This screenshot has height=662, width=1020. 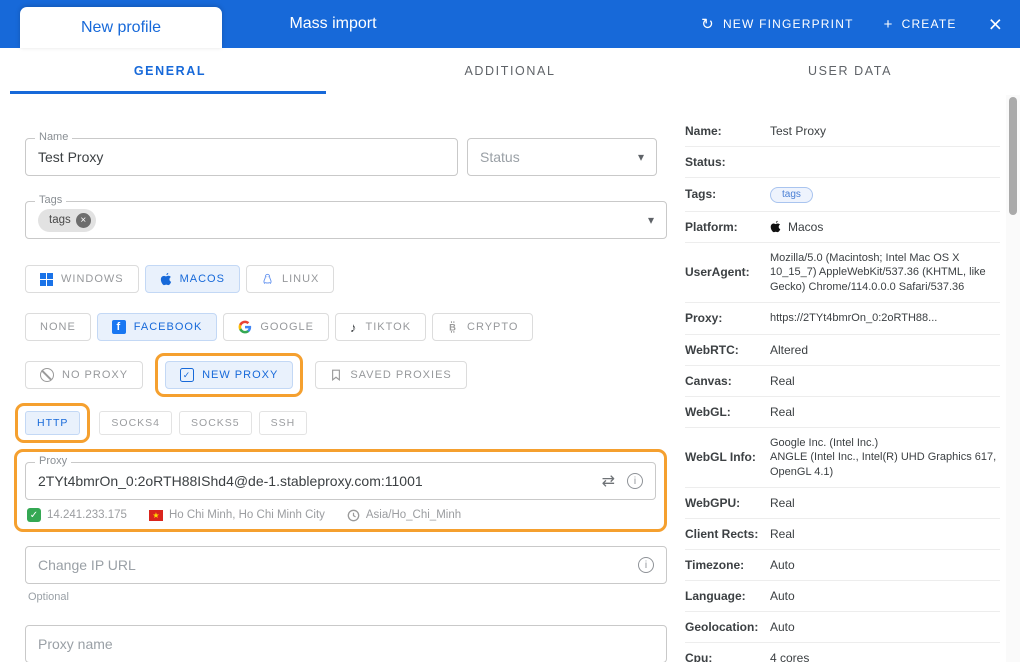 I want to click on summary-key: Cpu:, so click(x=699, y=656).